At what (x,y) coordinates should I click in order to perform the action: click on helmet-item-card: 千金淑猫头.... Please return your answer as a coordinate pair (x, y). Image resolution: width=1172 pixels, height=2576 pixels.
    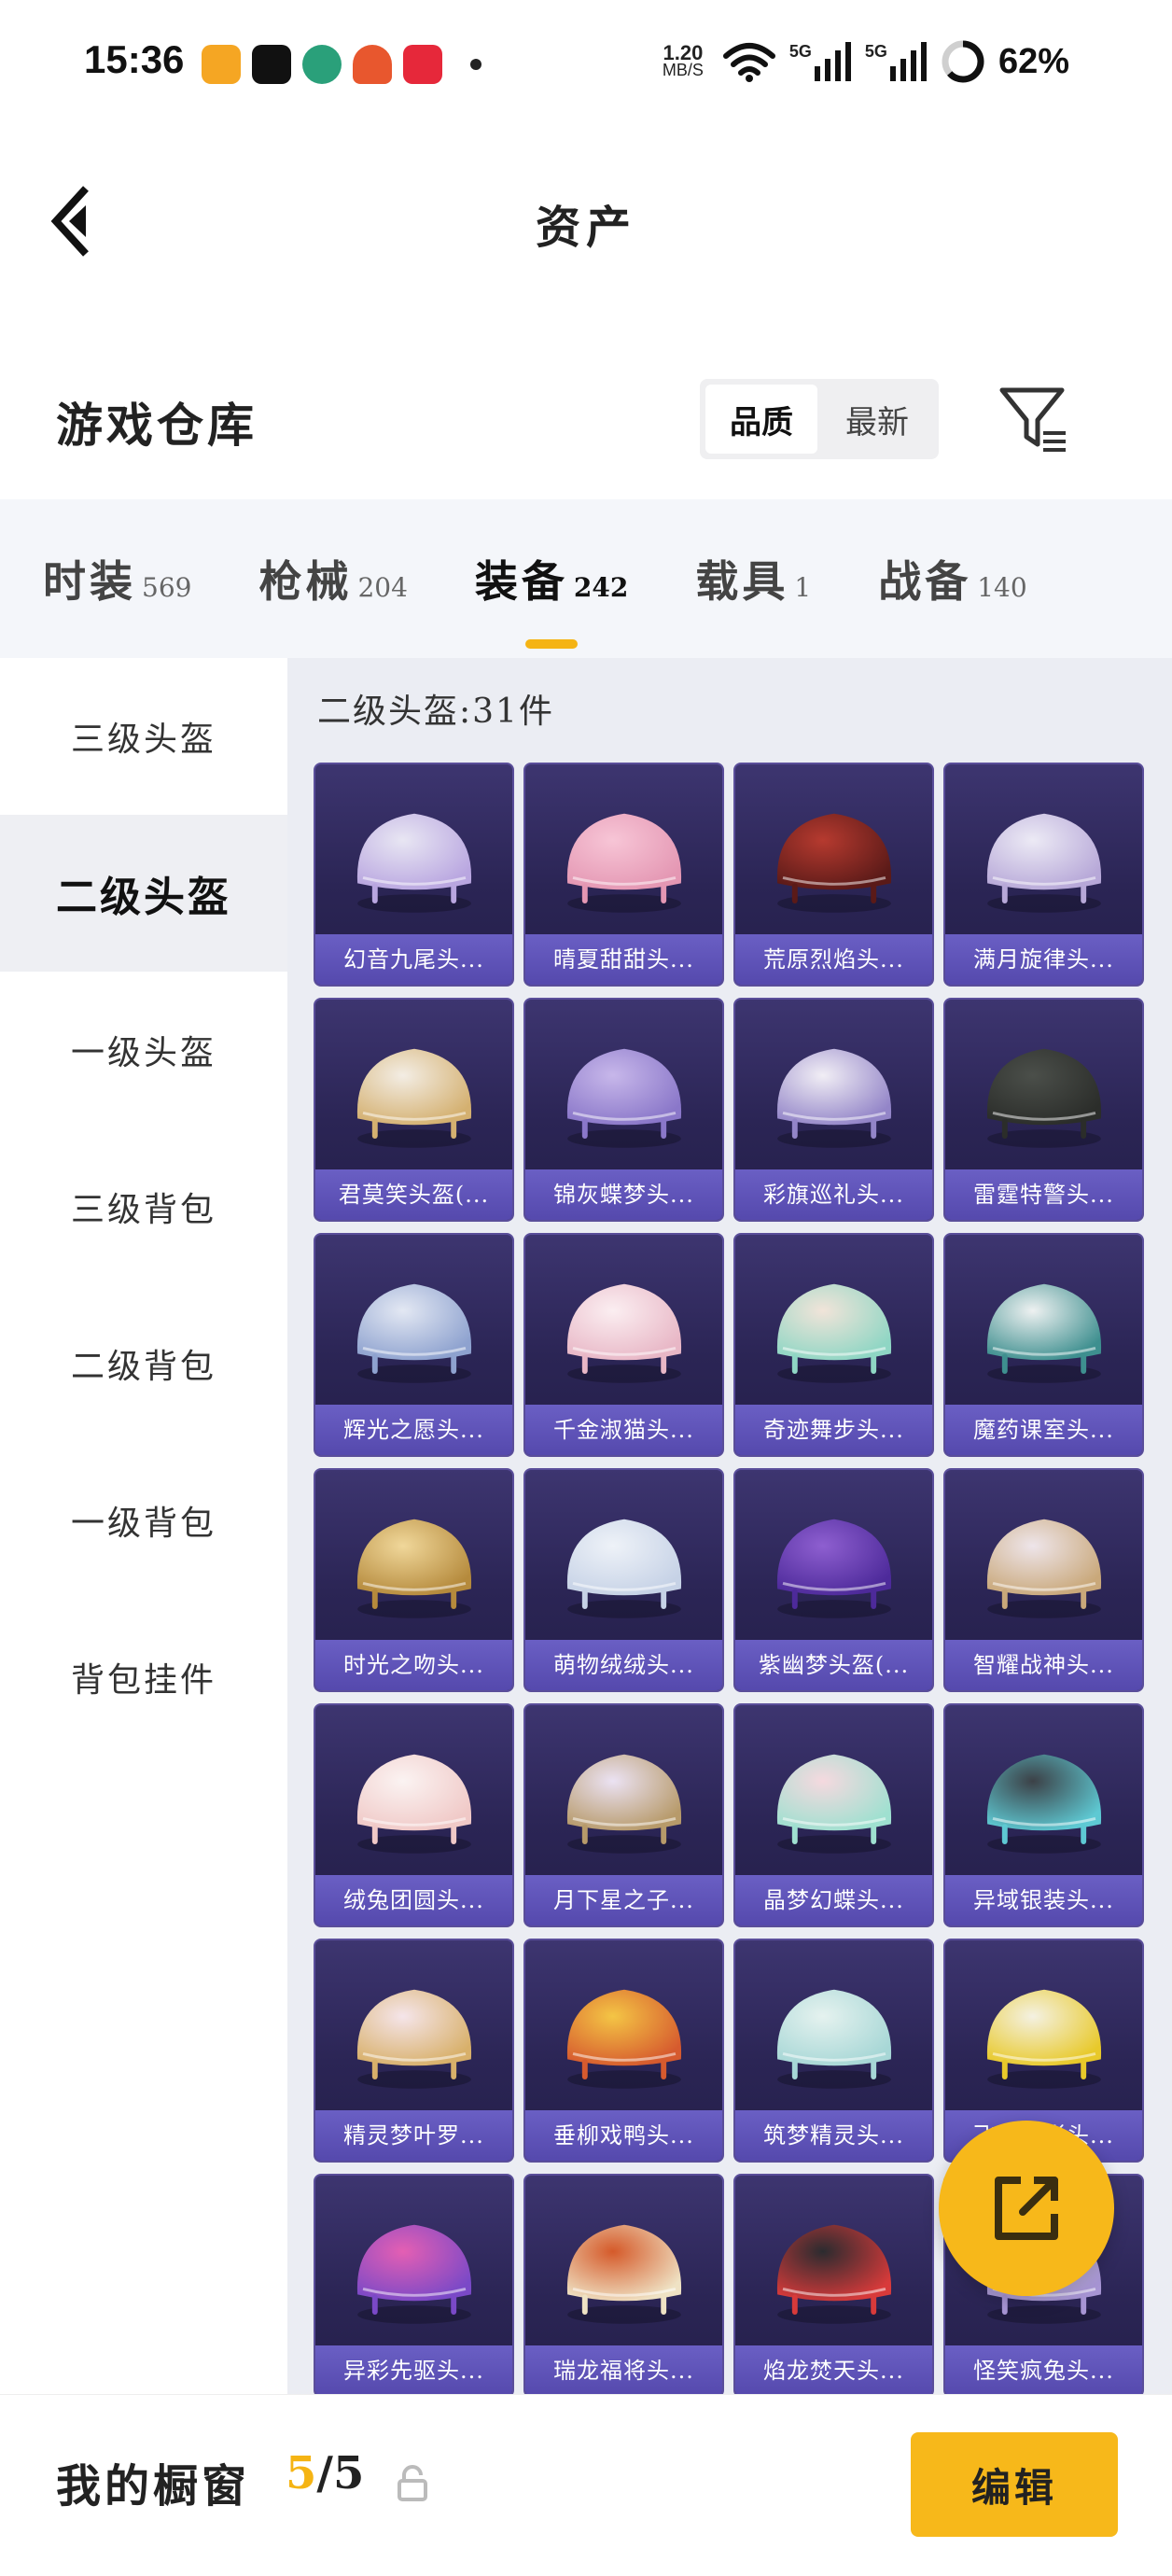
    Looking at the image, I should click on (623, 1345).